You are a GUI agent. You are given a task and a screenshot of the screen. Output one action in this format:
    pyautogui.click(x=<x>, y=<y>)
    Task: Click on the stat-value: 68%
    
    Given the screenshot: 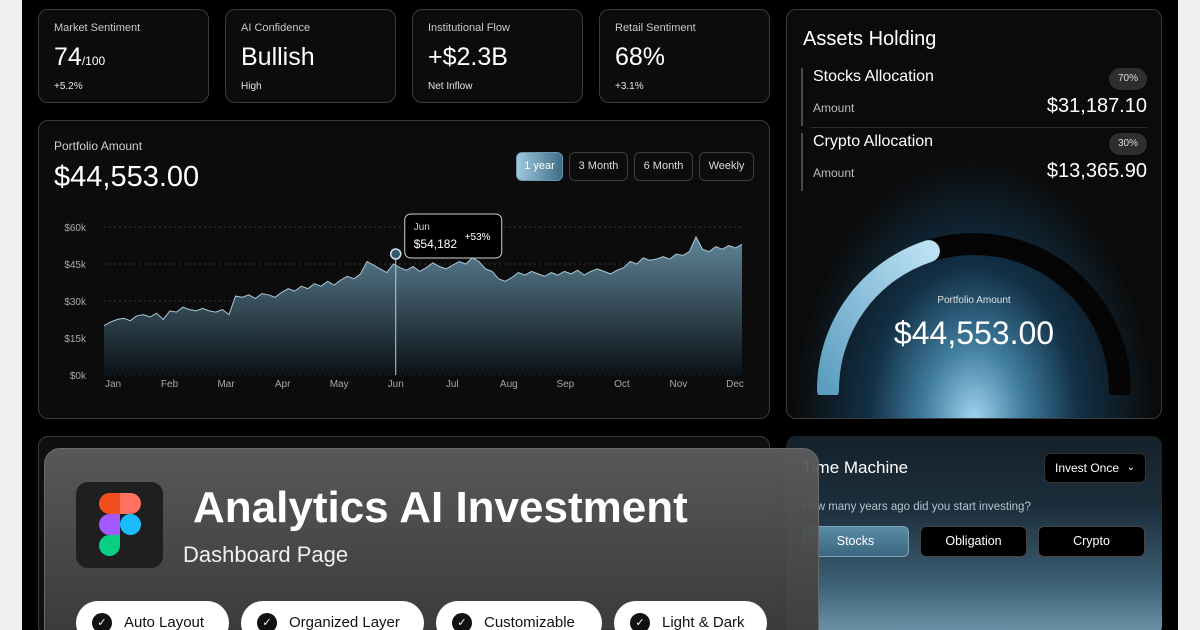 What is the action you would take?
    pyautogui.click(x=640, y=57)
    